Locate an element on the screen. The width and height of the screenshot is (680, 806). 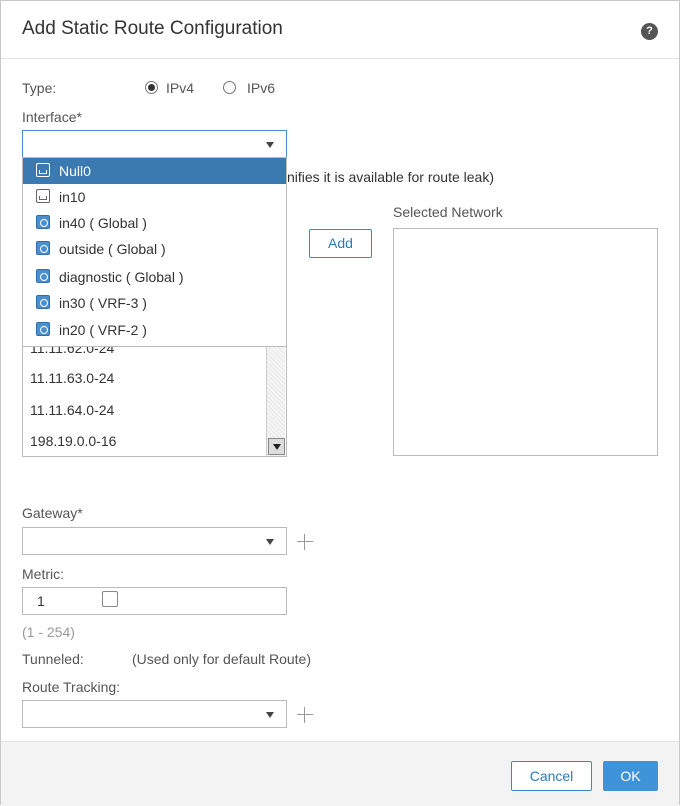
gateway-select is located at coordinates (154, 541).